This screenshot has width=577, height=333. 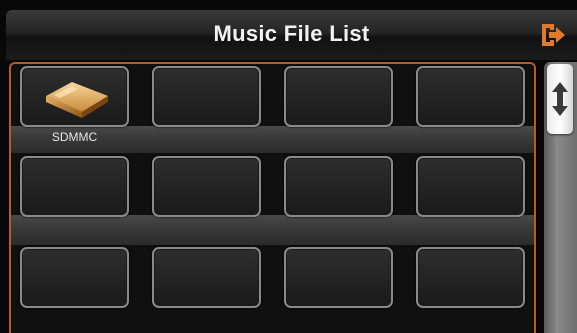 I want to click on file-tile-sdmmc, so click(x=74, y=96).